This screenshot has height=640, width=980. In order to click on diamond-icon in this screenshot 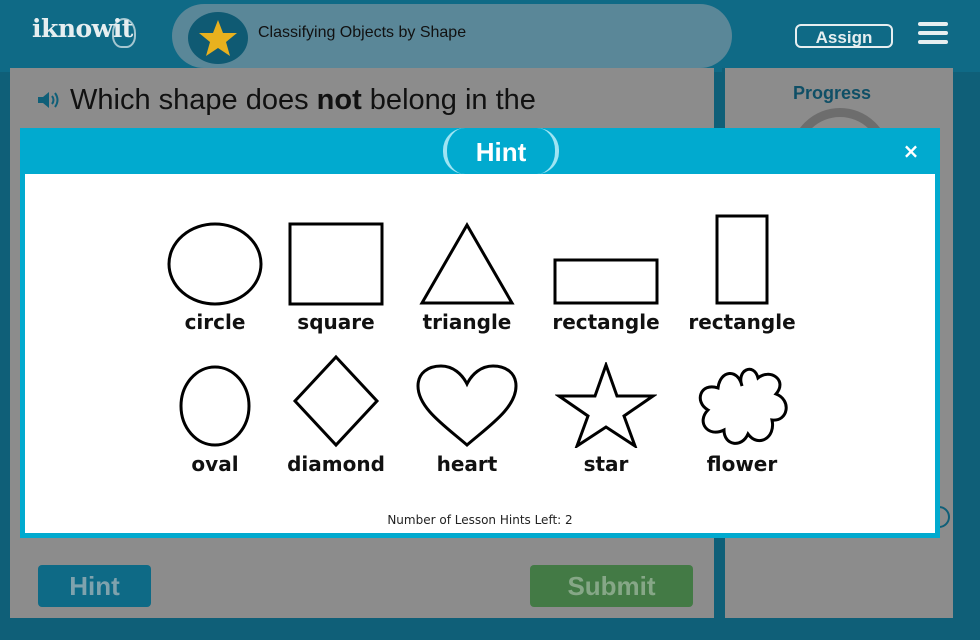, I will do `click(336, 401)`.